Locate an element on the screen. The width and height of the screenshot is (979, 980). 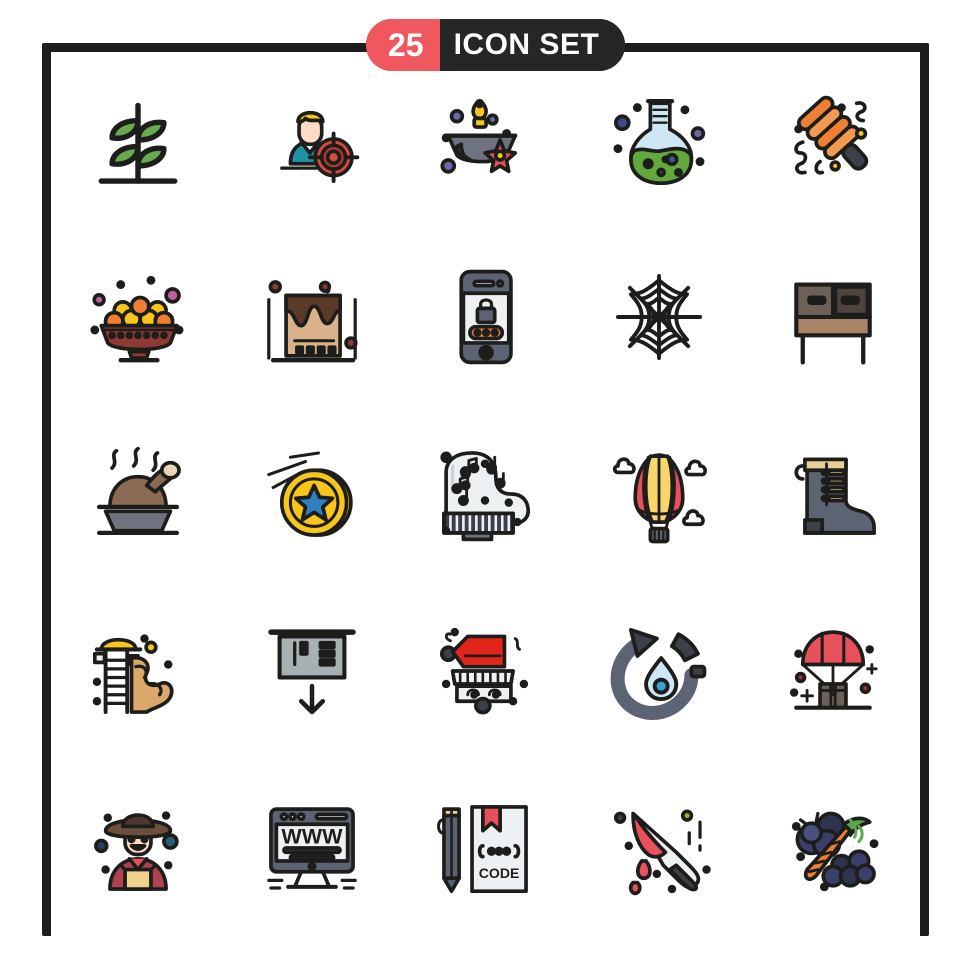
icon-cell-dump-truck is located at coordinates (486, 670).